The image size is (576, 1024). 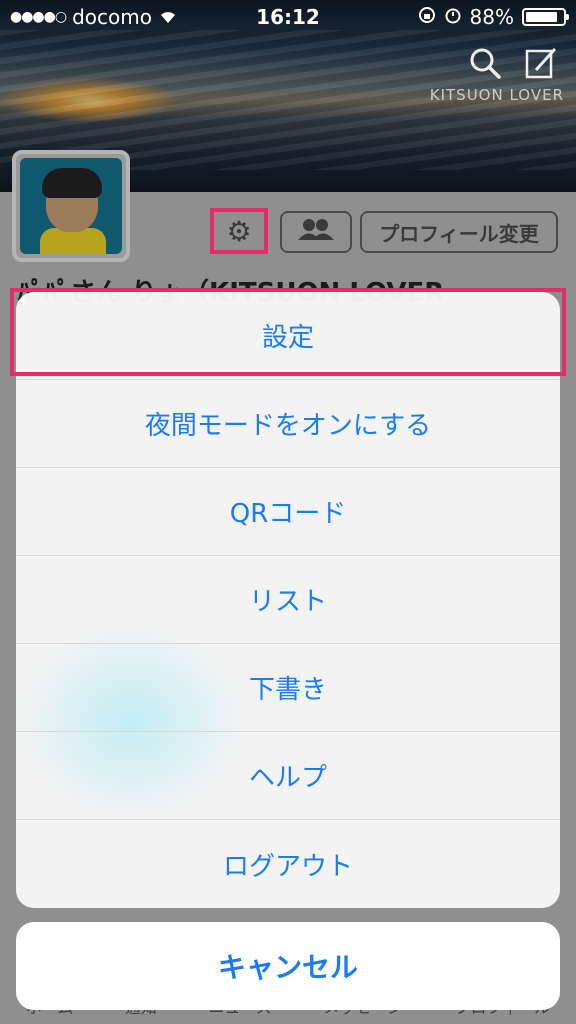 I want to click on lists-menu-item: リスト, so click(x=288, y=600).